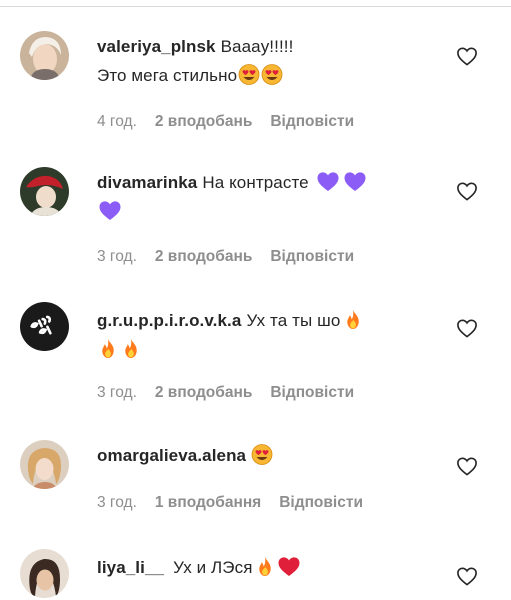 This screenshot has height=600, width=511. I want to click on username: valeriya_plnsk, so click(156, 46).